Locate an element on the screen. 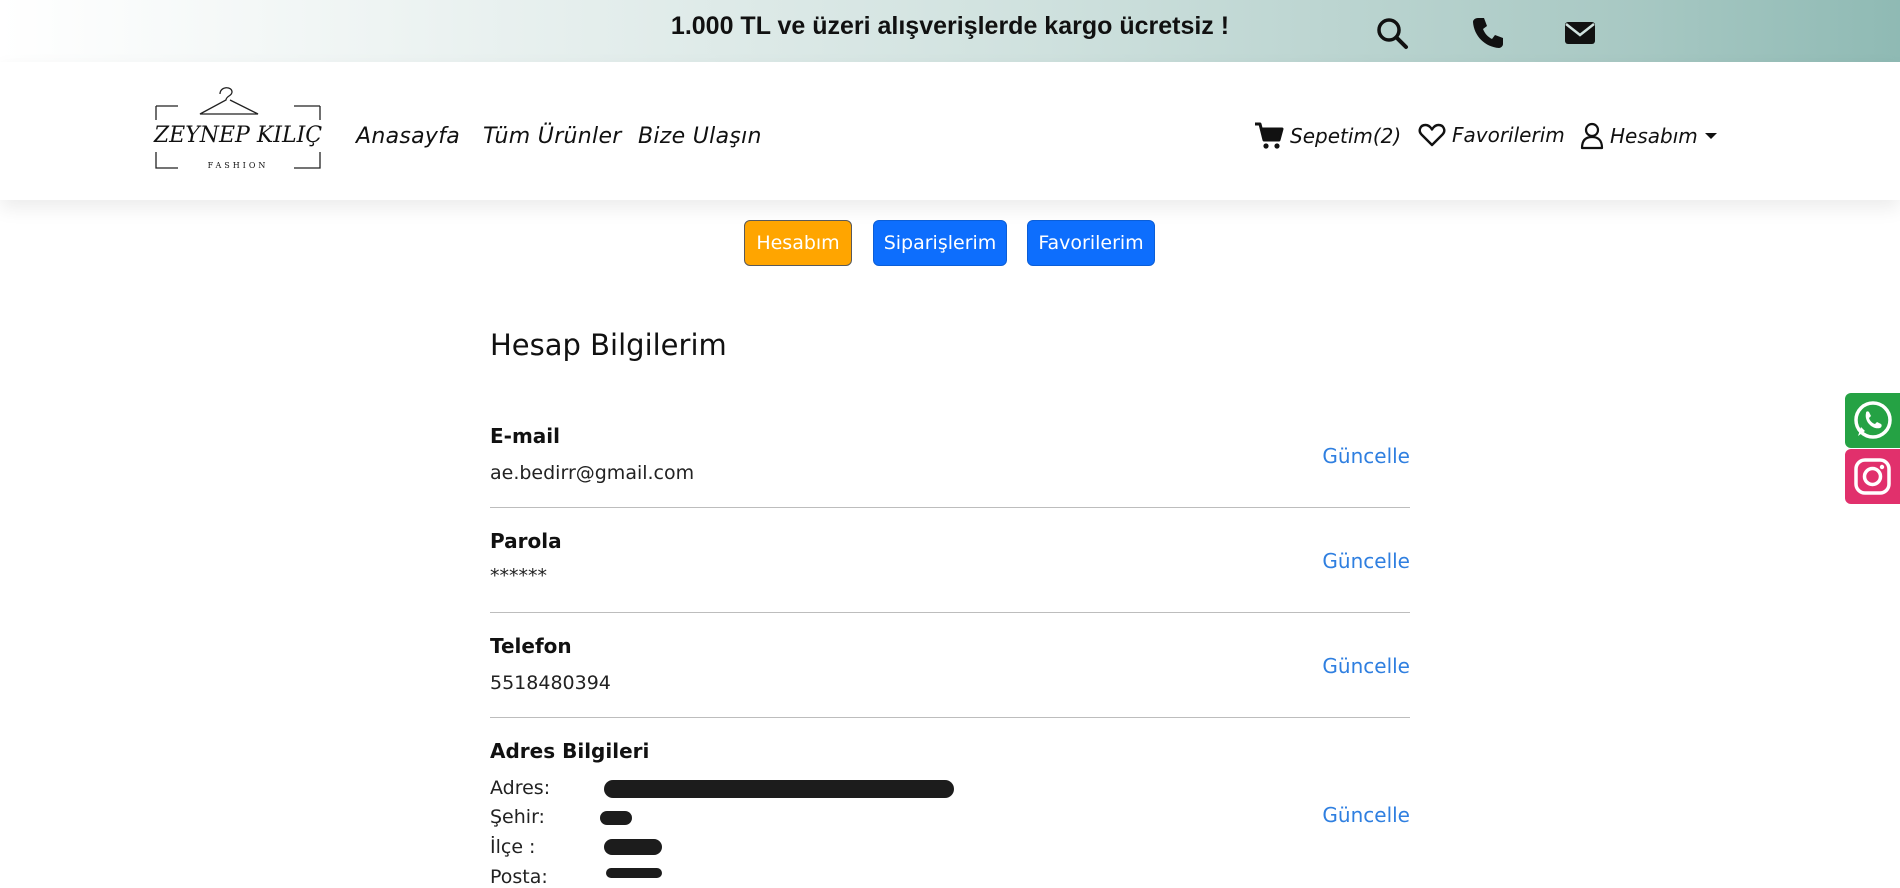  password-label: Parola is located at coordinates (526, 541).